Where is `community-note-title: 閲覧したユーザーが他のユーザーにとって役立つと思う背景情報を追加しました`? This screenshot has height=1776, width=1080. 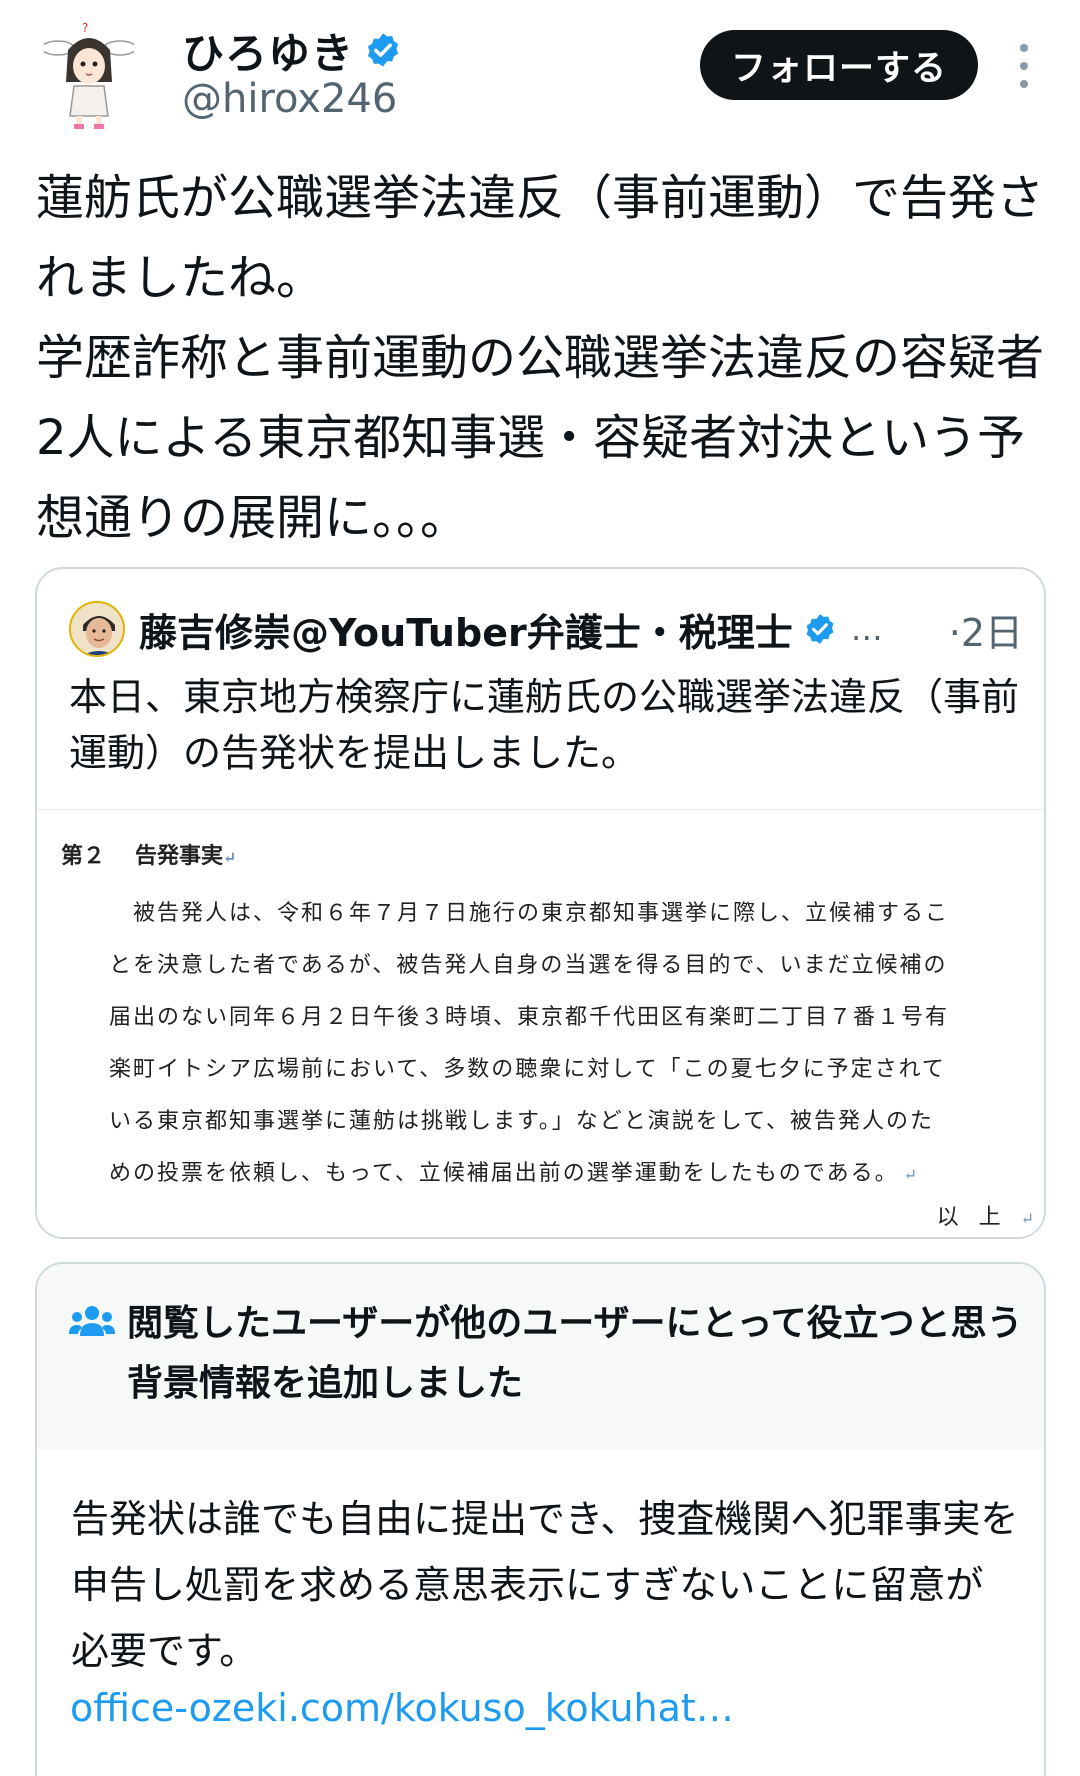
community-note-title: 閲覧したユーザーが他のユーザーにとって役立つと思う背景情報を追加しました is located at coordinates (575, 1353).